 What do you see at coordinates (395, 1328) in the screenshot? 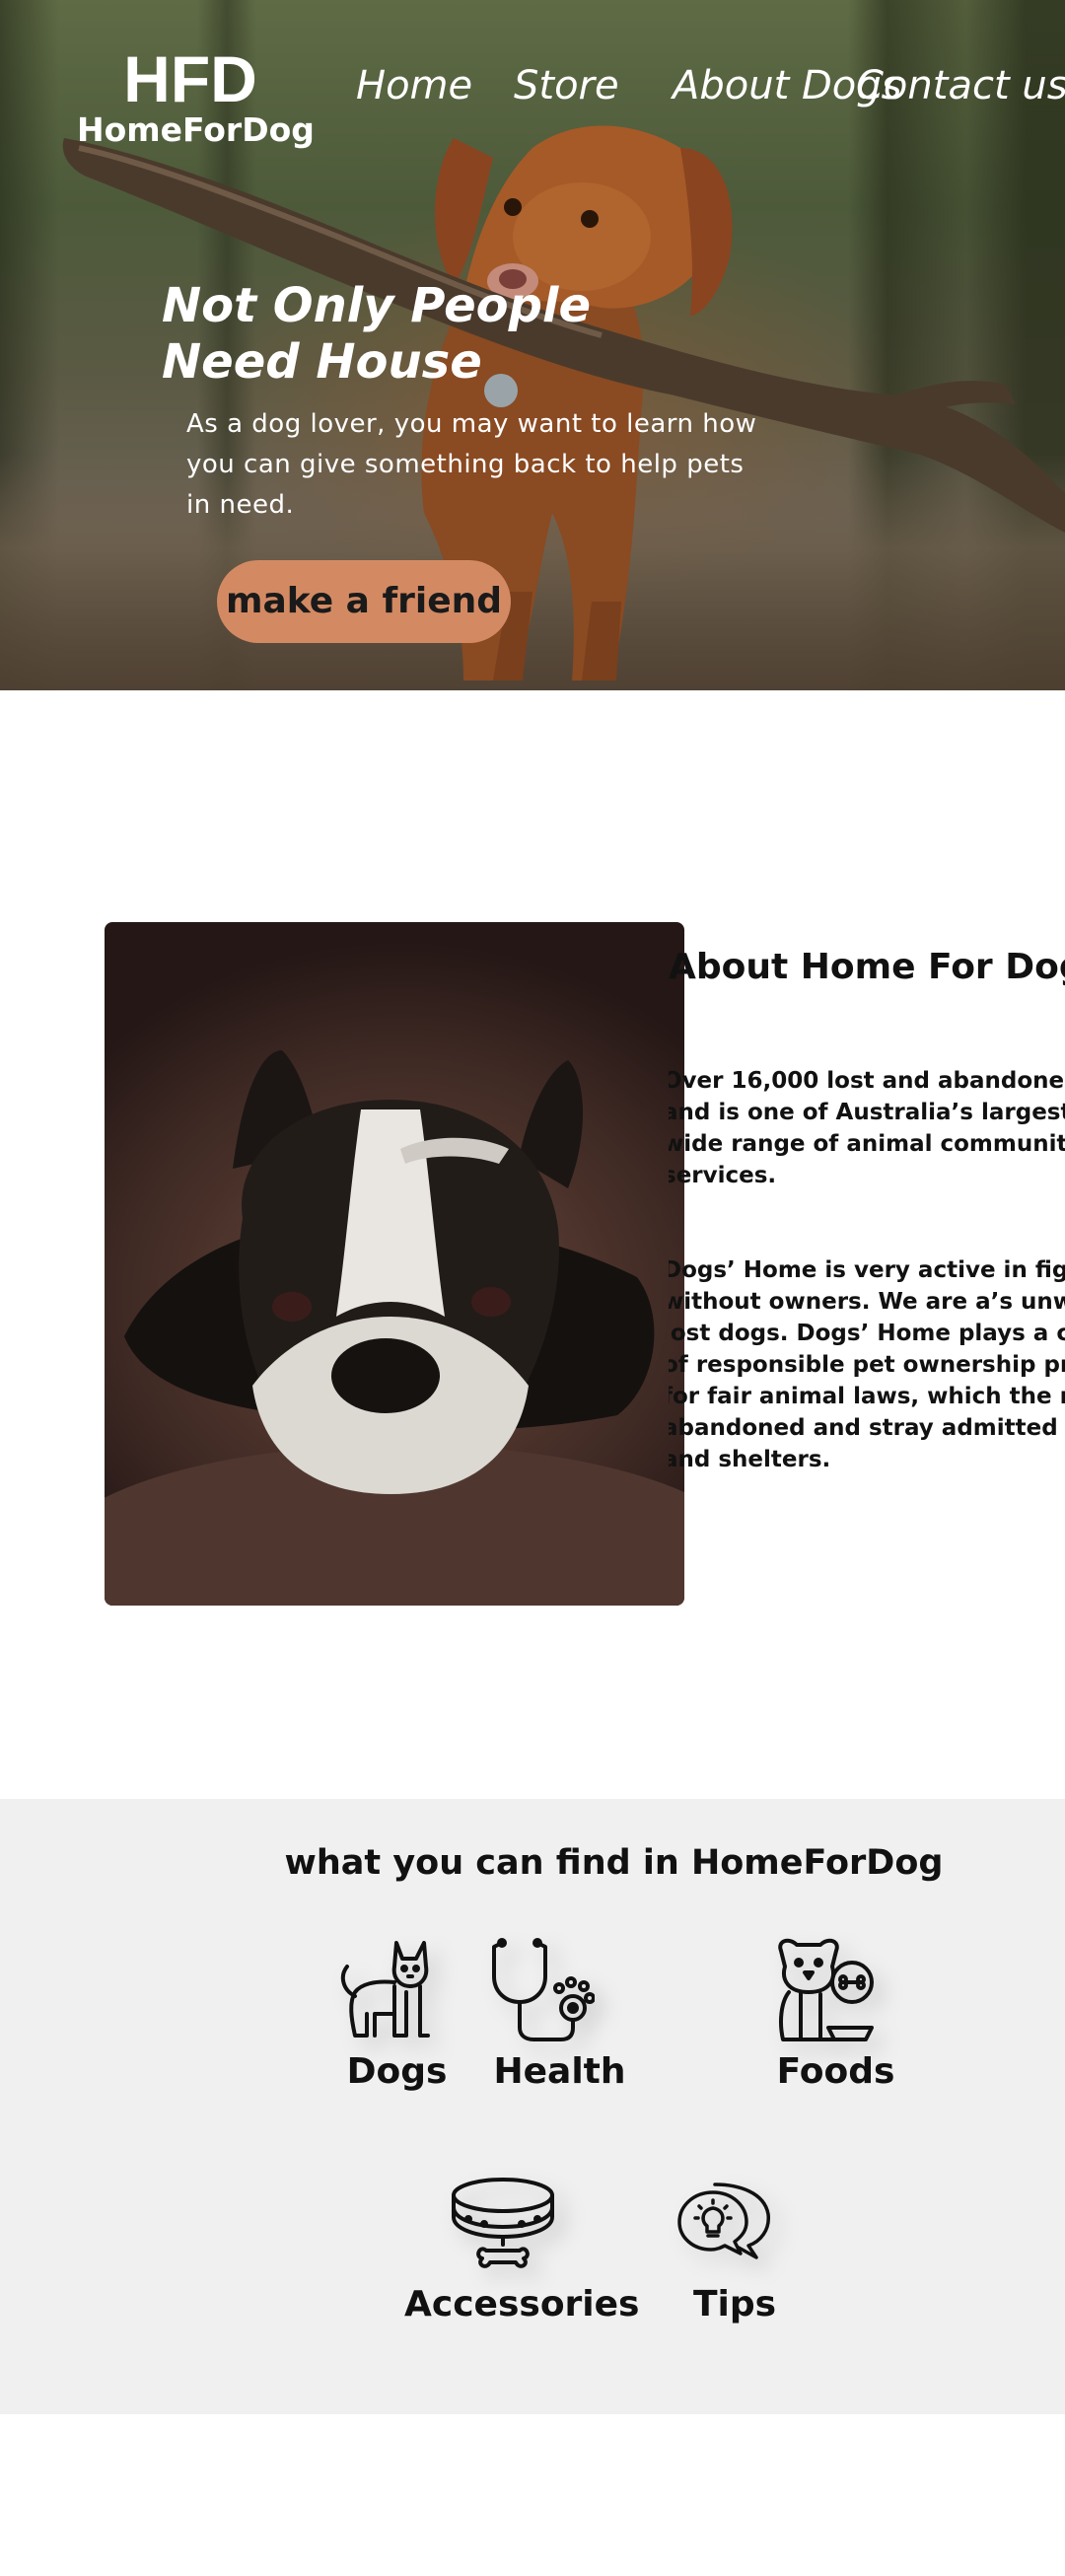
I see `boston-terrier-illustration` at bounding box center [395, 1328].